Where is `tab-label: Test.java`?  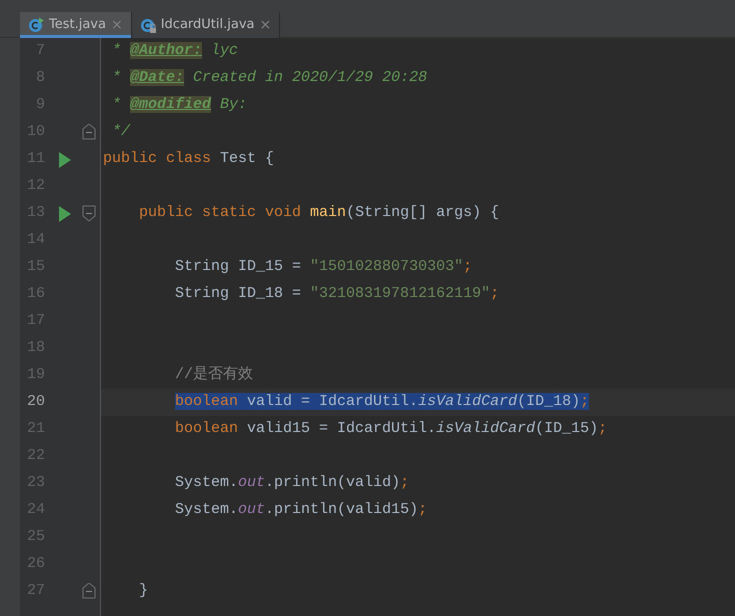 tab-label: Test.java is located at coordinates (77, 25).